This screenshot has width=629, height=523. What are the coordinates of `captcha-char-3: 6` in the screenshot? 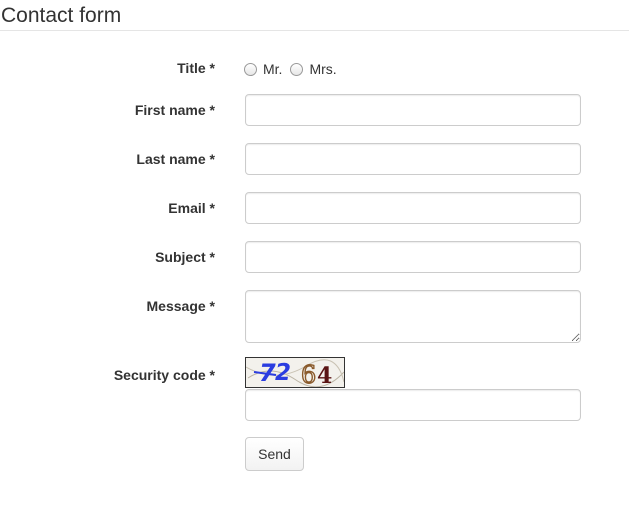 It's located at (308, 374).